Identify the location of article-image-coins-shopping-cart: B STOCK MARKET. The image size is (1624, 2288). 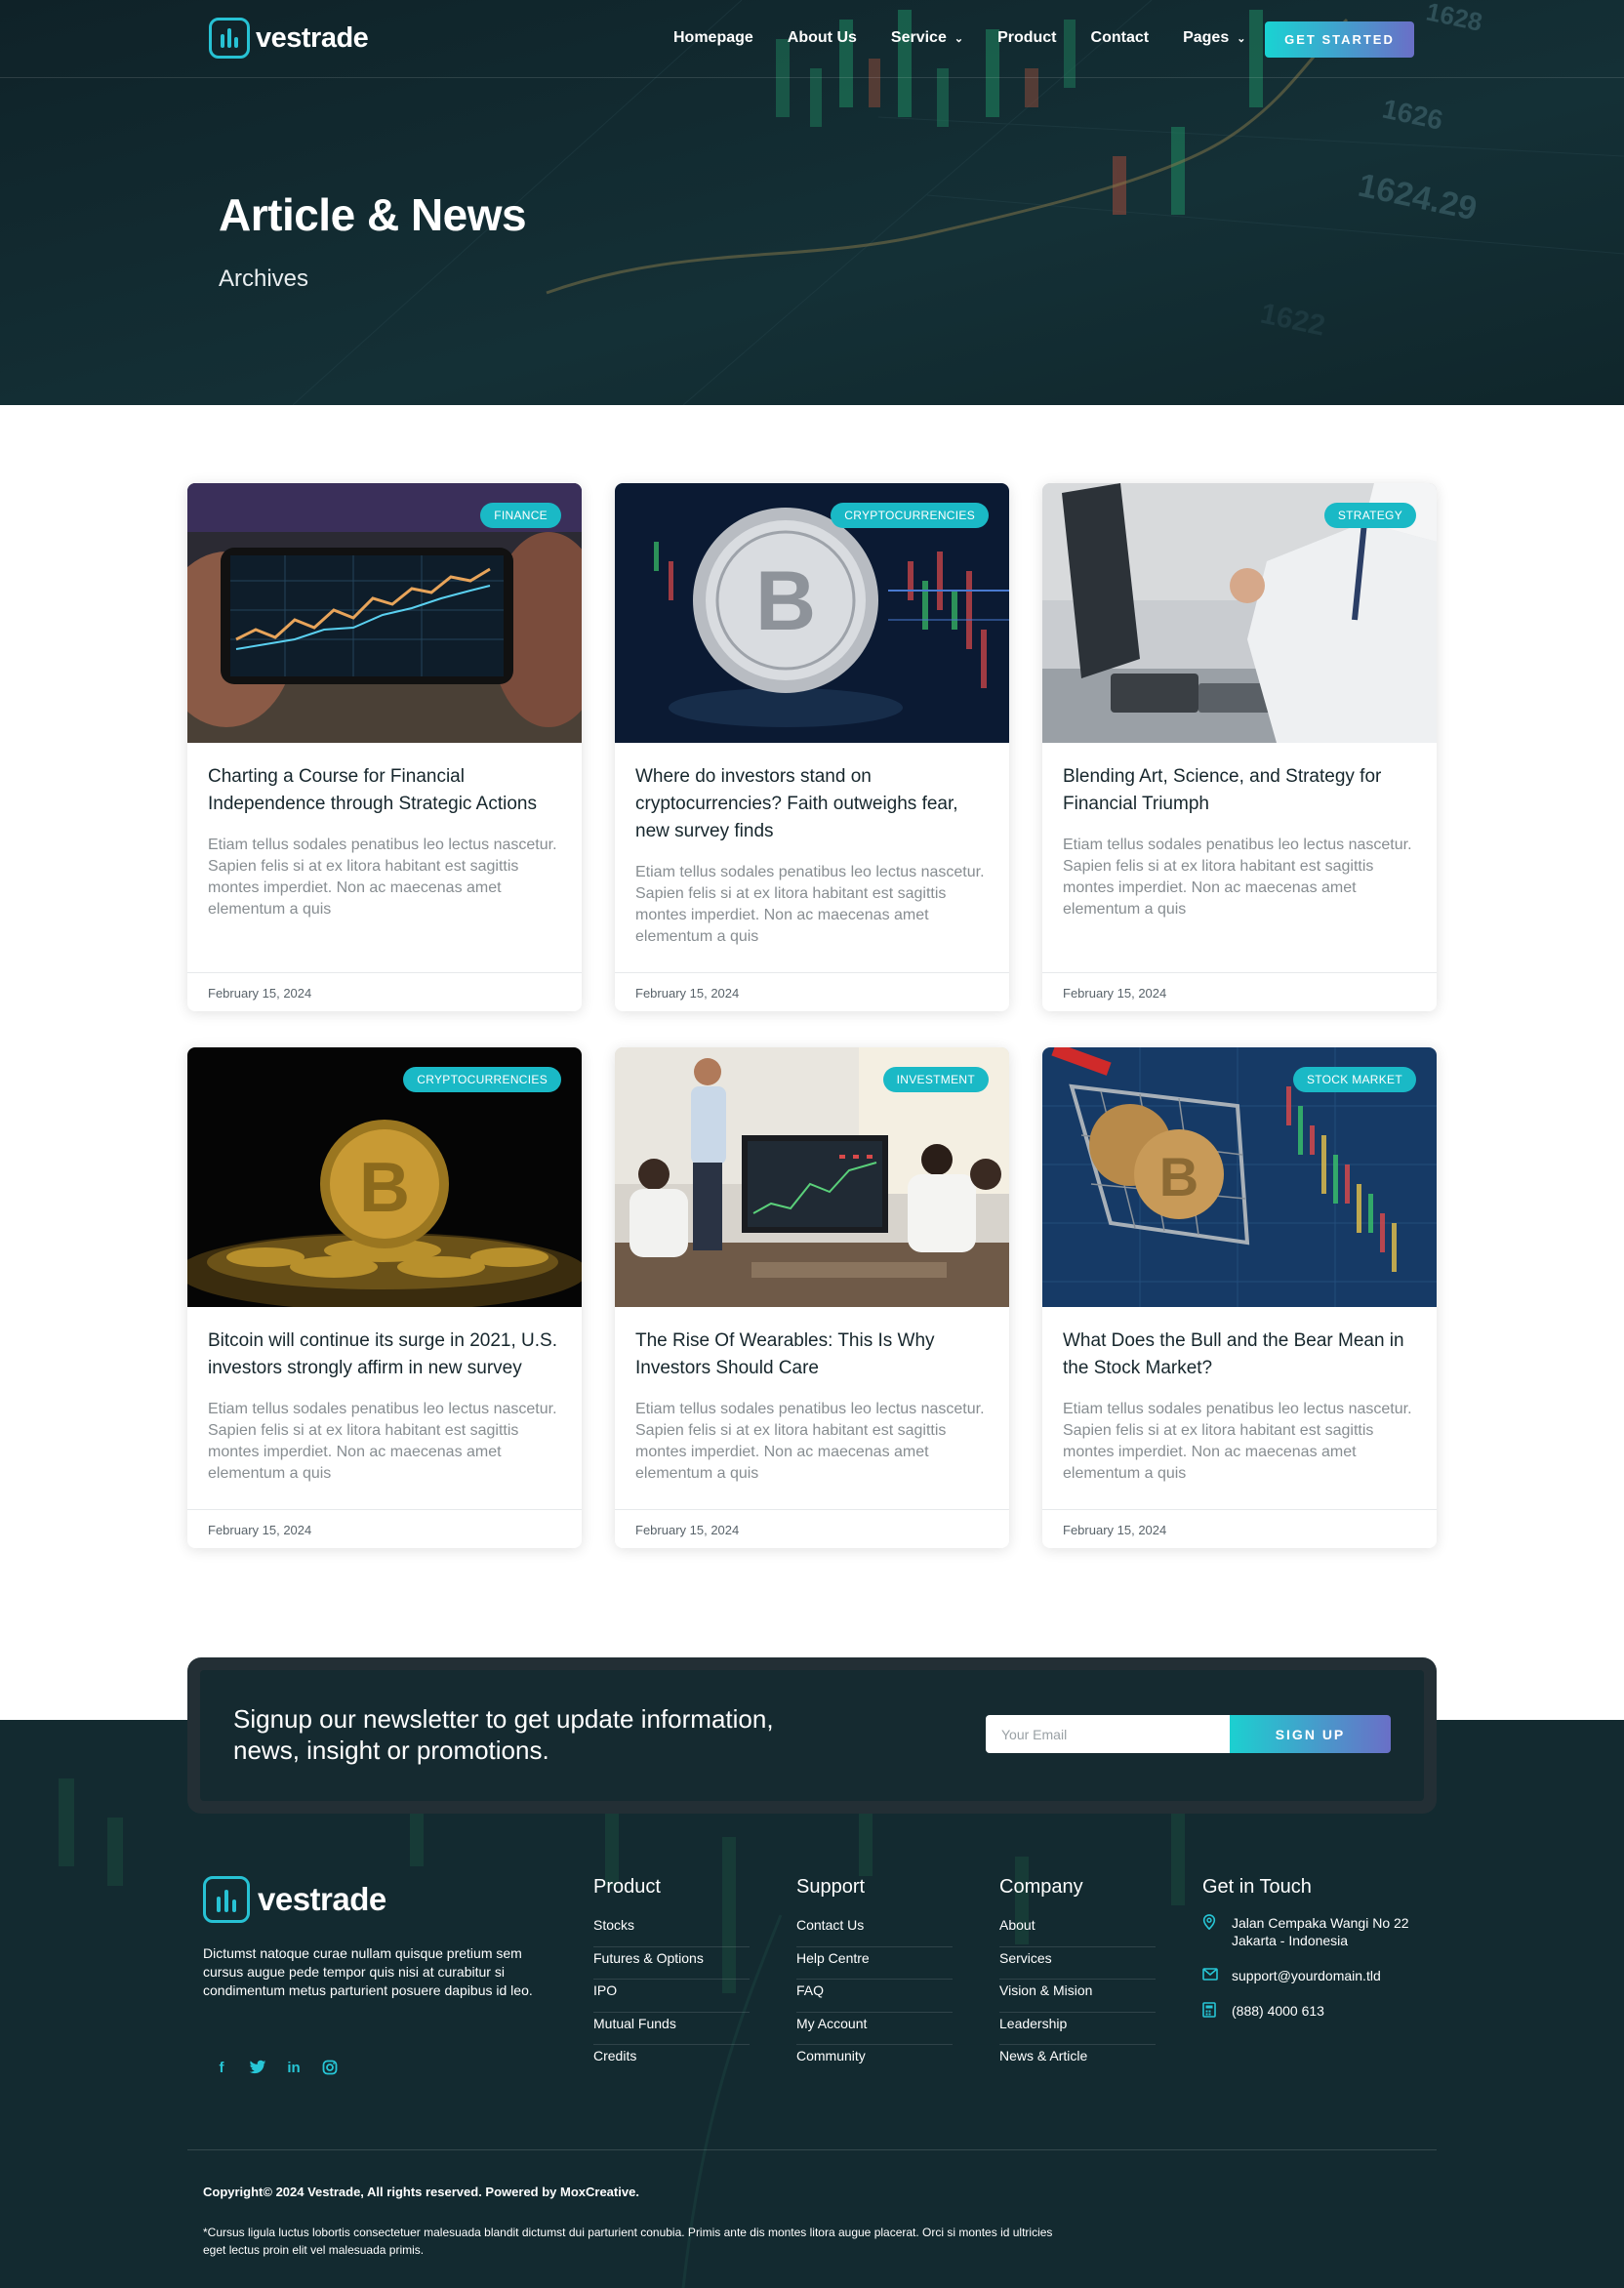
(1239, 1177).